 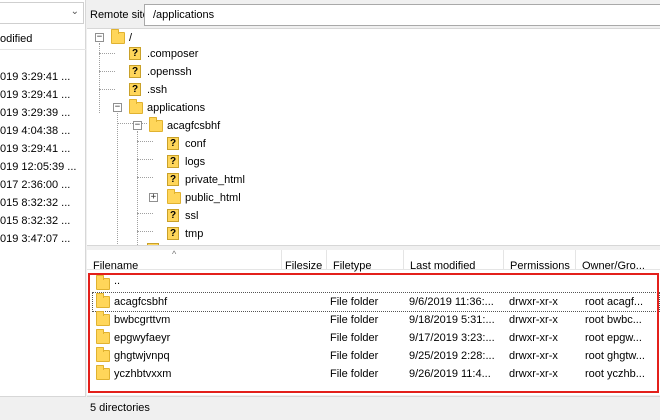 I want to click on tree-item-ssh: ? .ssh, so click(x=187, y=90).